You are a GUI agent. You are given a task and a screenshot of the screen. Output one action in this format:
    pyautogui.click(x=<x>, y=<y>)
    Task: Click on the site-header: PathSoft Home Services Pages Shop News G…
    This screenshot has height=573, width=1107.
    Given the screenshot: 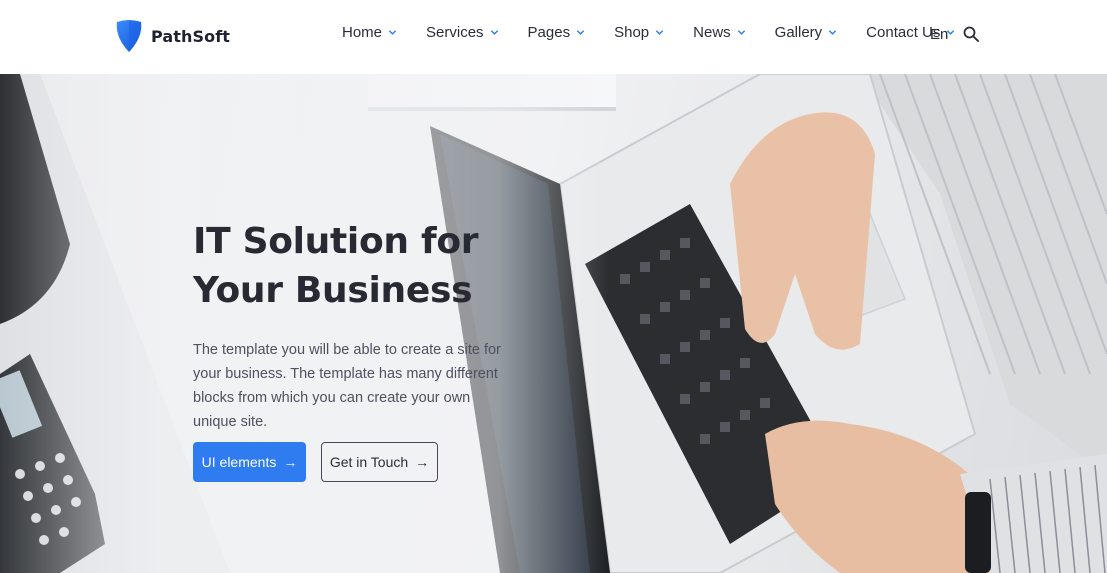 What is the action you would take?
    pyautogui.click(x=553, y=37)
    